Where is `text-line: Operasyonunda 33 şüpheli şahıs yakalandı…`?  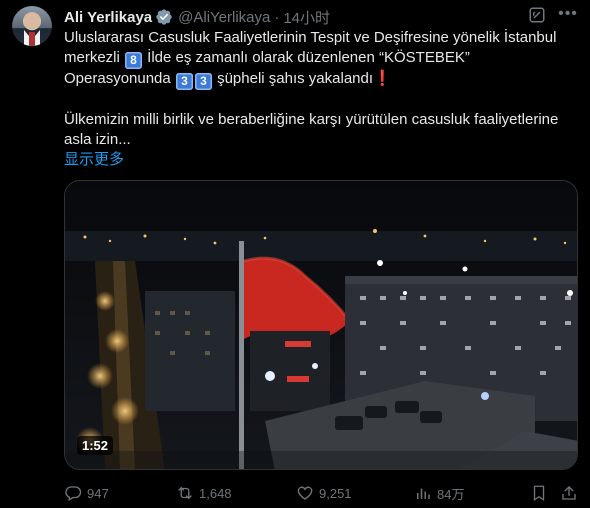
text-line: Operasyonunda 33 şüpheli şahıs yakalandı… is located at coordinates (324, 79).